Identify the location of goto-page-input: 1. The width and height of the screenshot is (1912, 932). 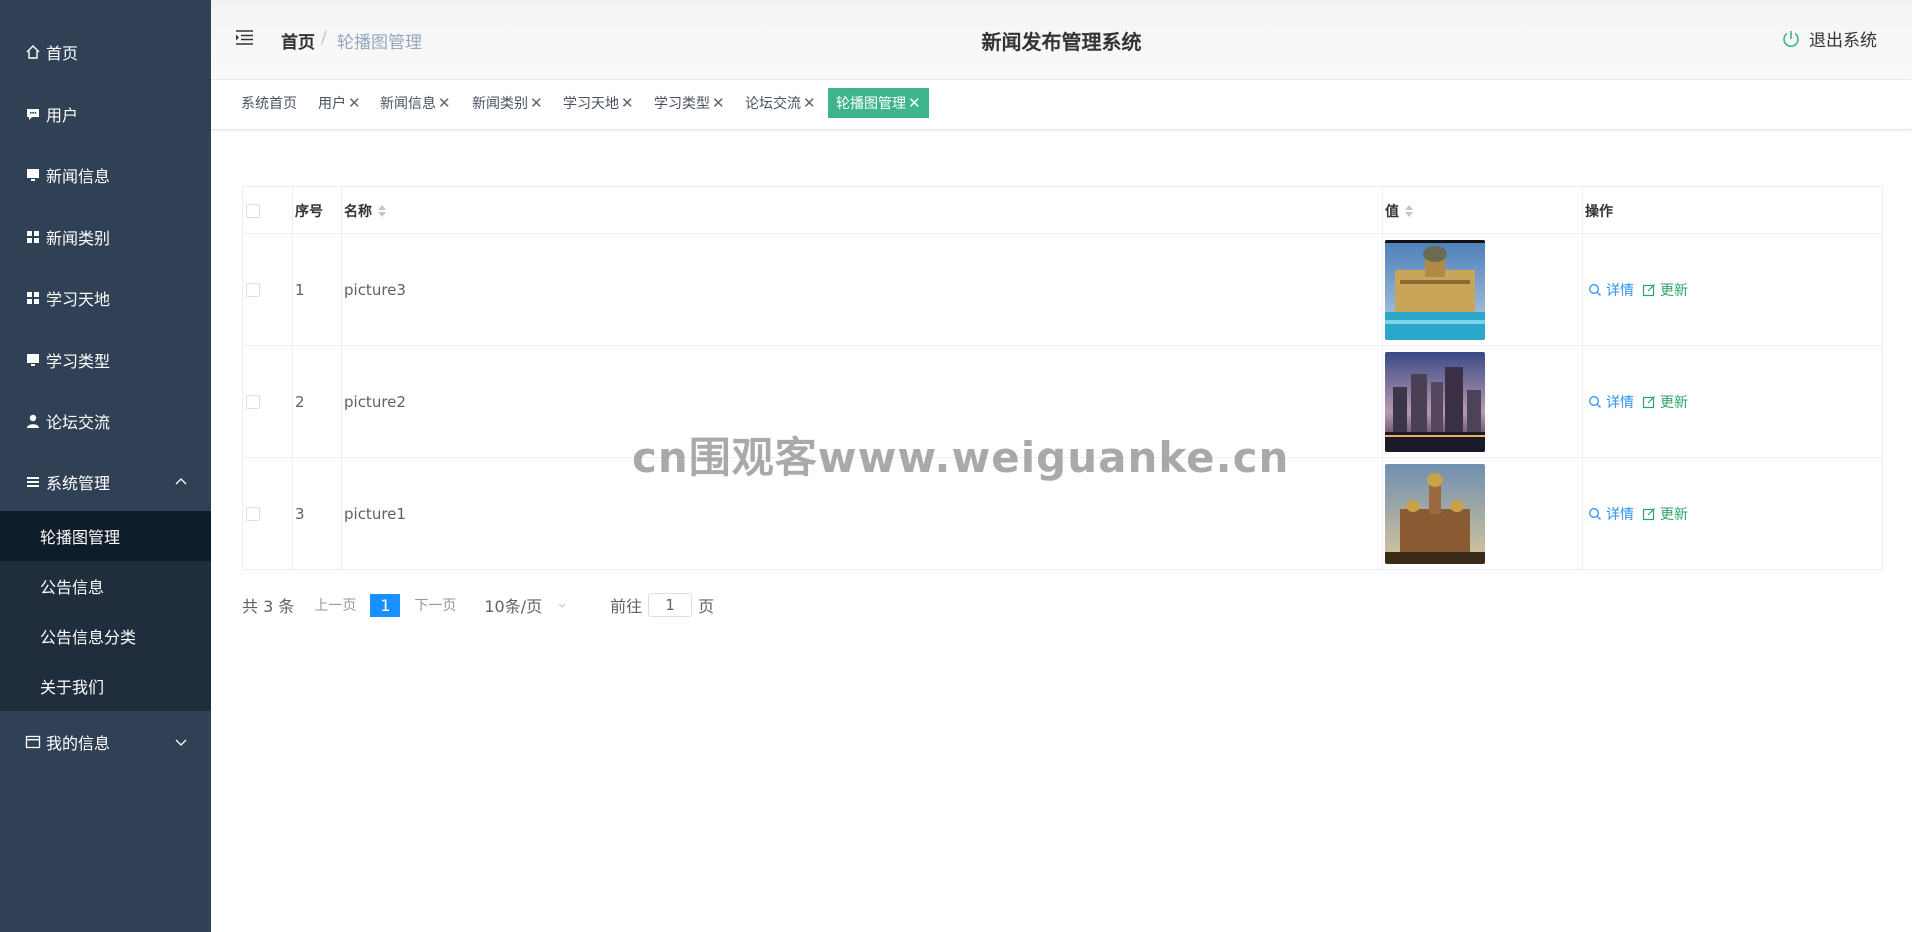
(670, 605).